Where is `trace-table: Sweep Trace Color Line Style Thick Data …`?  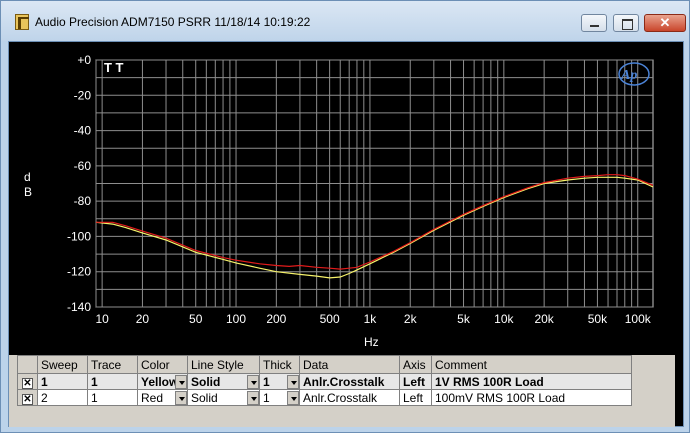
trace-table: Sweep Trace Color Line Style Thick Data … is located at coordinates (324, 380).